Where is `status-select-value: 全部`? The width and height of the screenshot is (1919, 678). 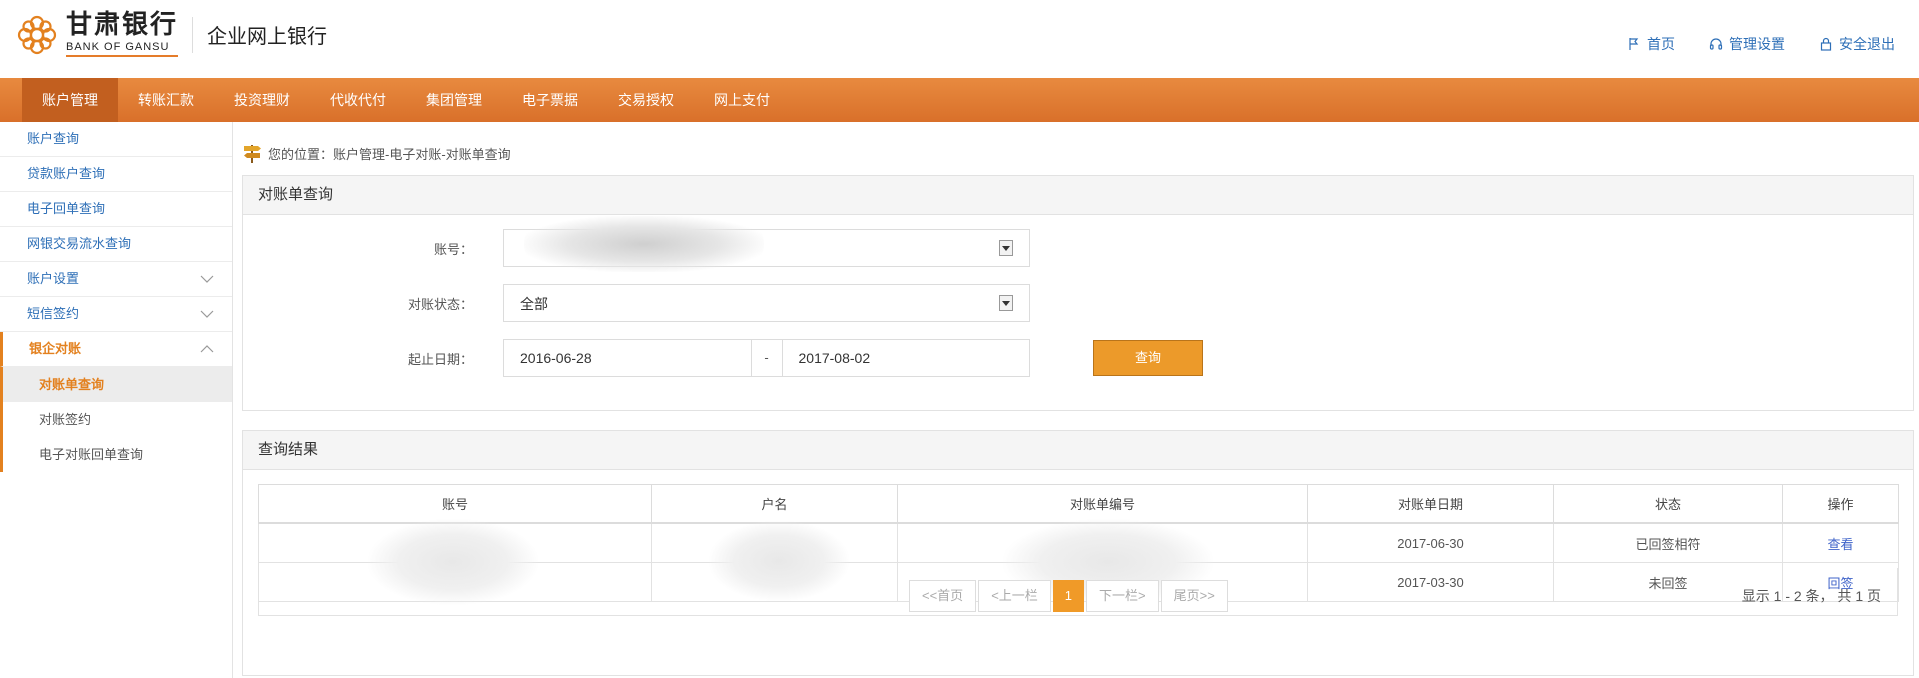
status-select-value: 全部 is located at coordinates (534, 304).